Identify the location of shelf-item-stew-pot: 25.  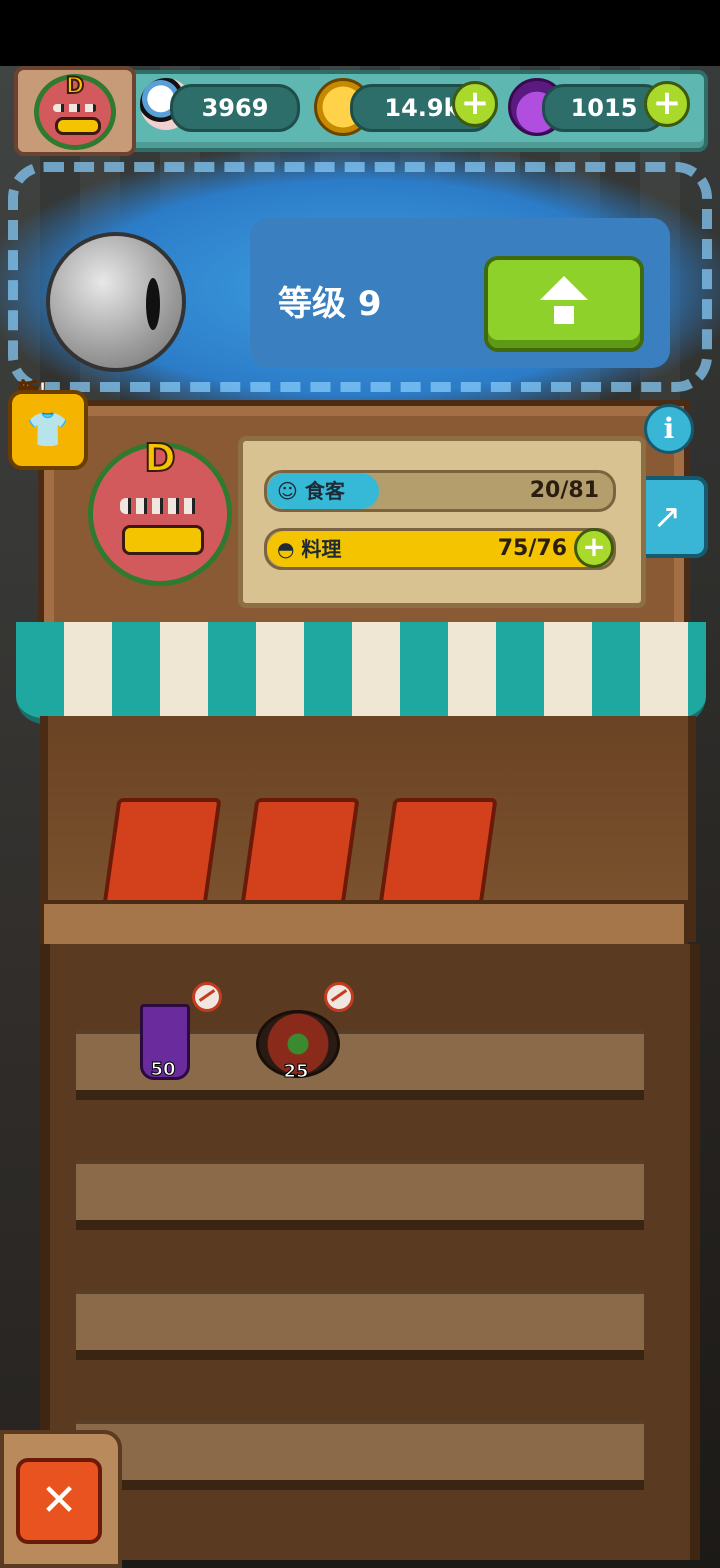
(297, 1042).